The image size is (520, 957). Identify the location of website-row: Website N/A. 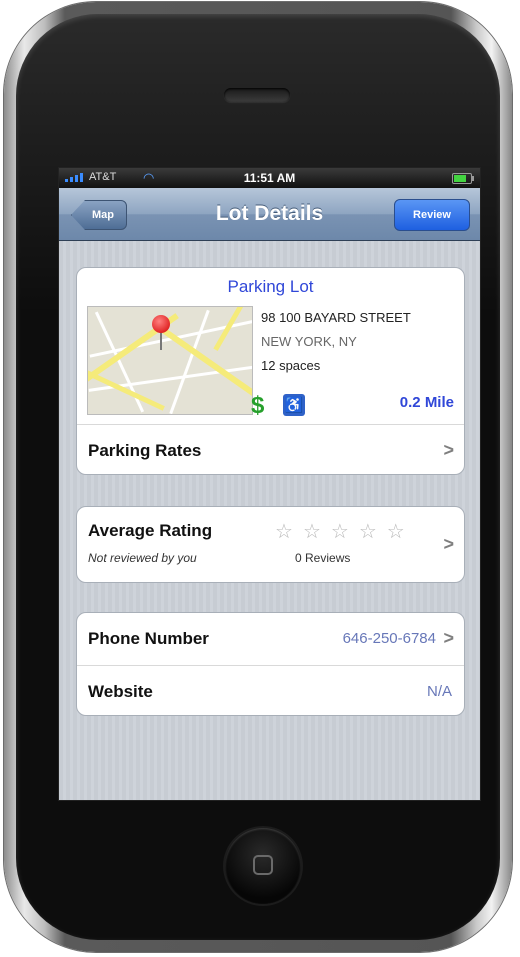
(270, 690).